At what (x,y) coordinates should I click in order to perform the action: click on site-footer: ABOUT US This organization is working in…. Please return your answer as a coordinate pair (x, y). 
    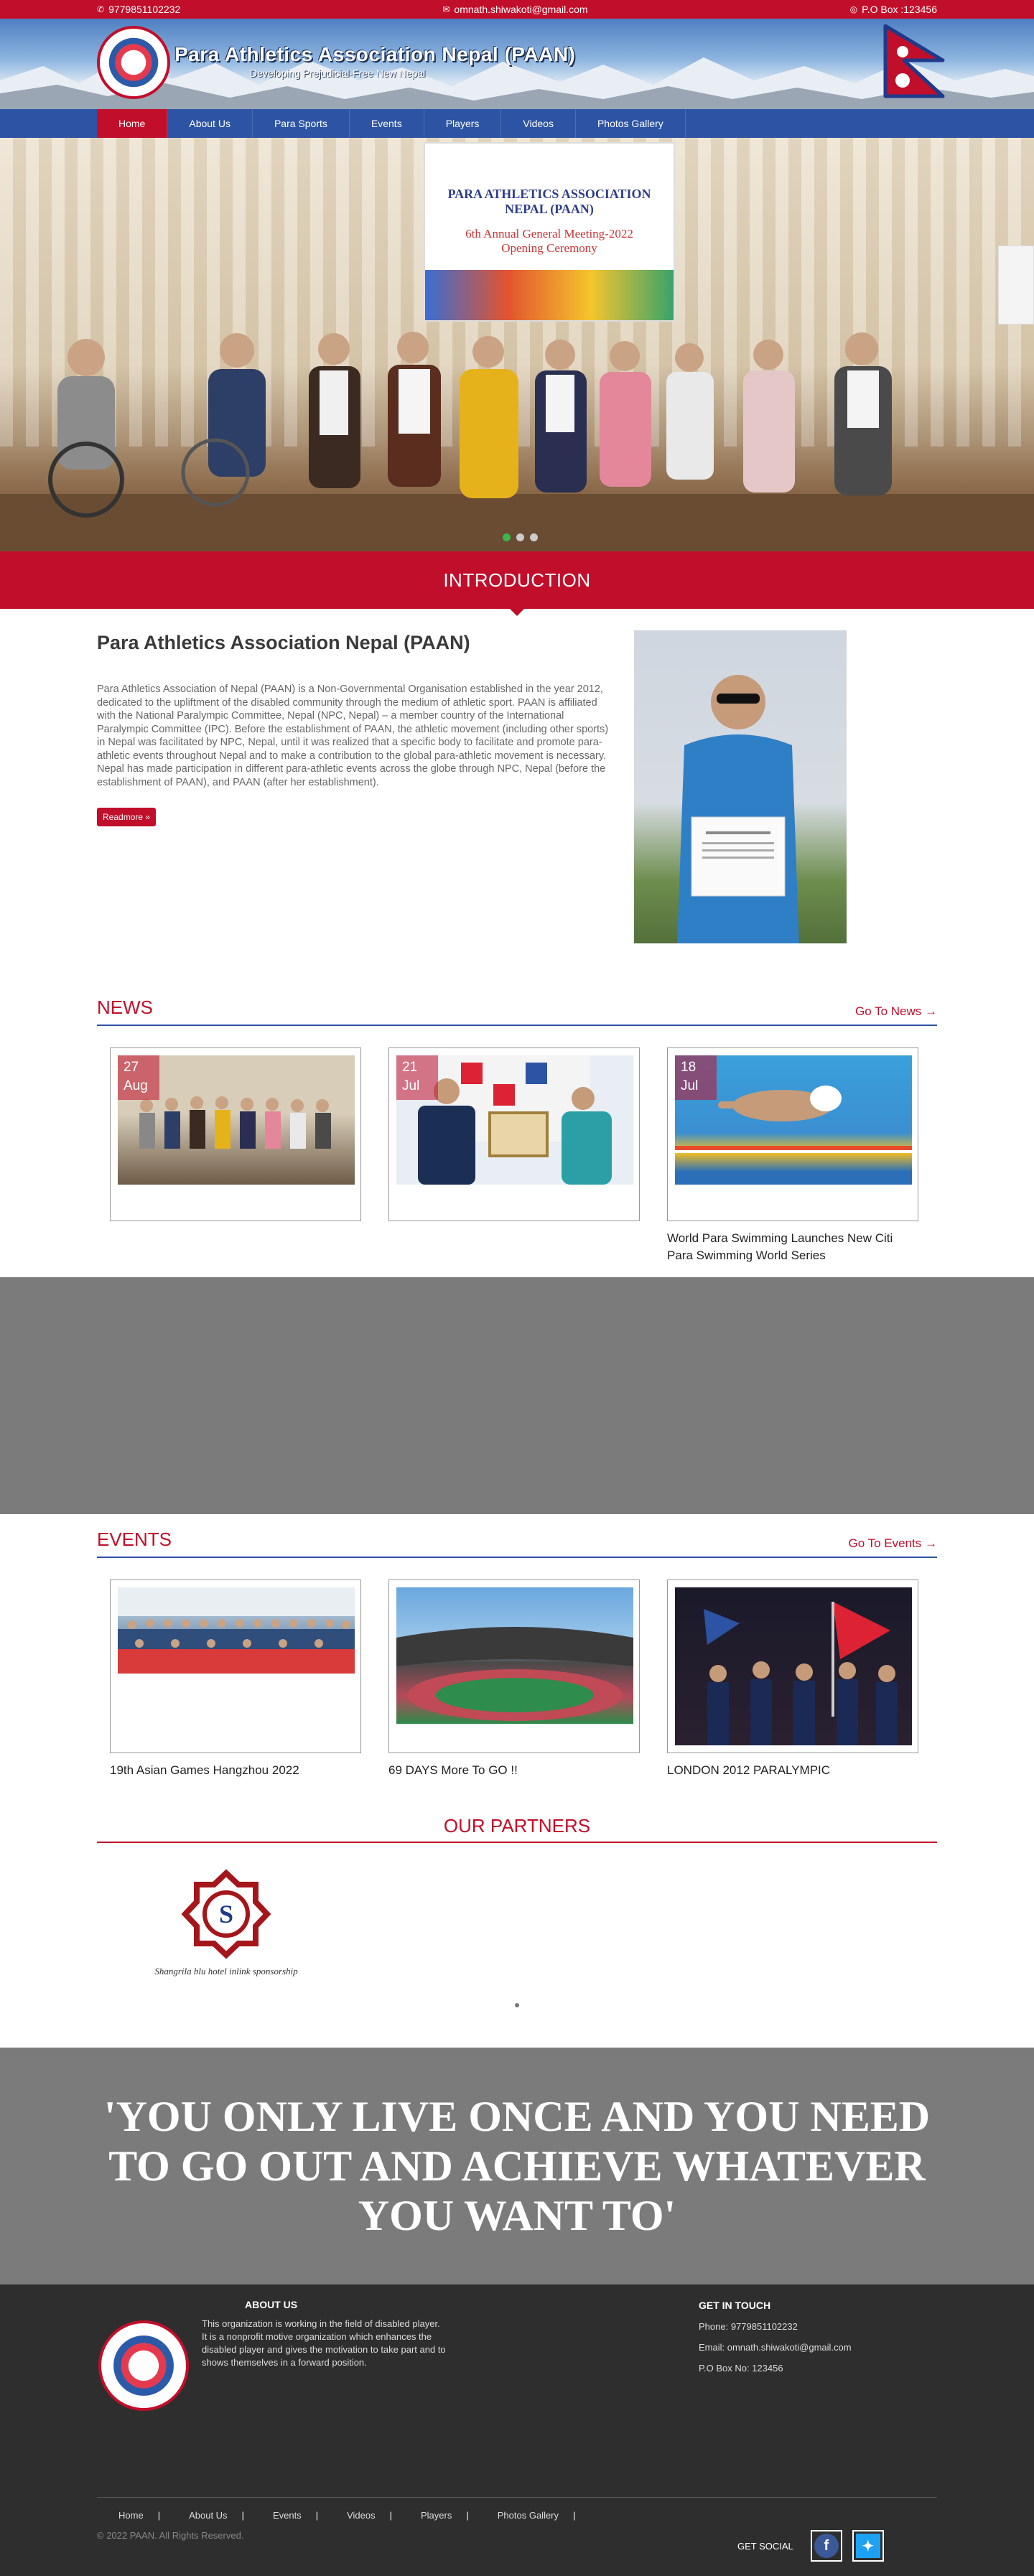
    Looking at the image, I should click on (517, 2430).